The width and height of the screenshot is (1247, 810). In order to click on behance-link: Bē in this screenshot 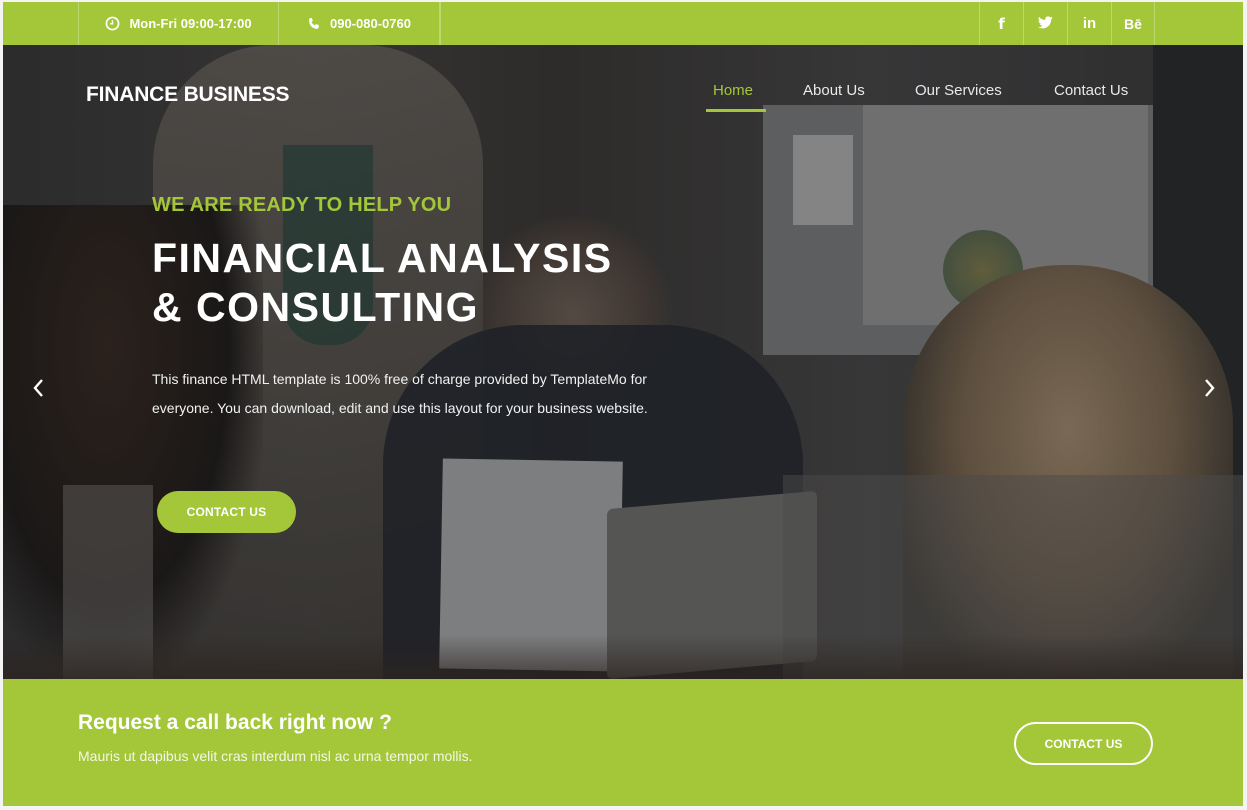, I will do `click(1133, 23)`.